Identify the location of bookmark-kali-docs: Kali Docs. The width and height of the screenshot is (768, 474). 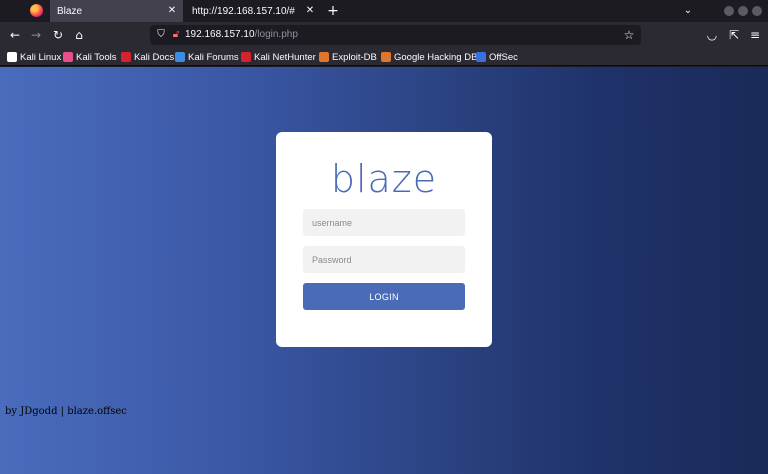
(147, 57).